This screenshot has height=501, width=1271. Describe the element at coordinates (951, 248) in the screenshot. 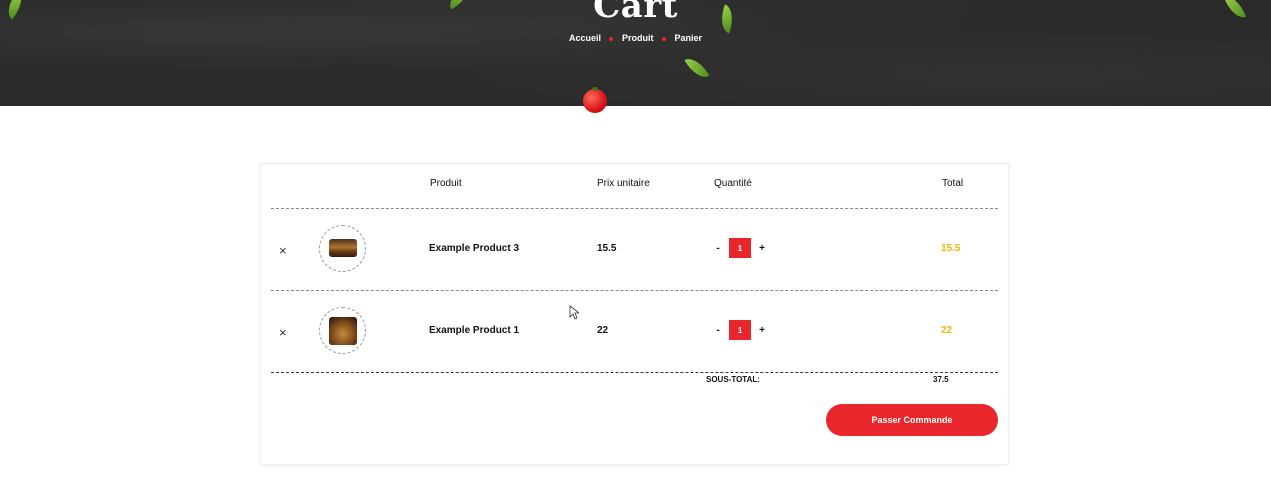

I see `row-total: 15.5` at that location.